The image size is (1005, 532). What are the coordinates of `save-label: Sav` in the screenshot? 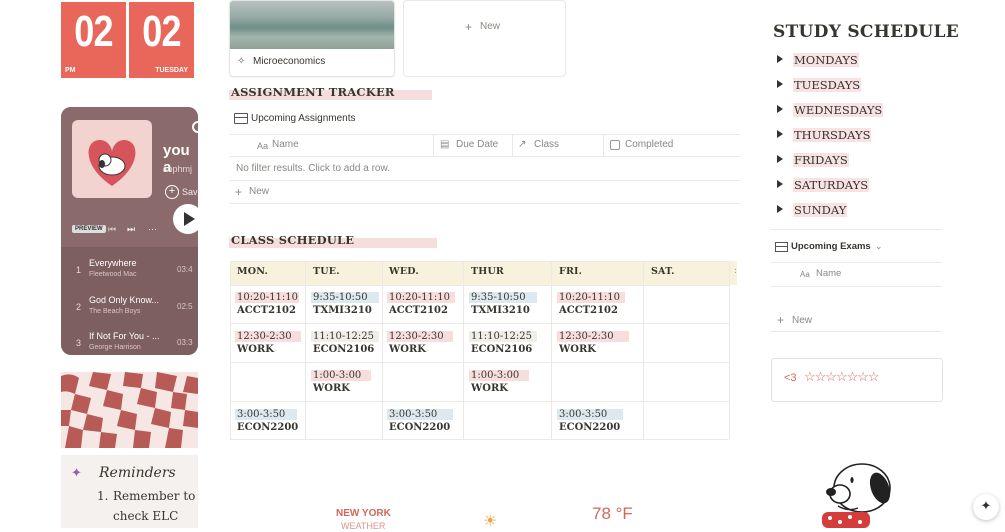 It's located at (190, 192).